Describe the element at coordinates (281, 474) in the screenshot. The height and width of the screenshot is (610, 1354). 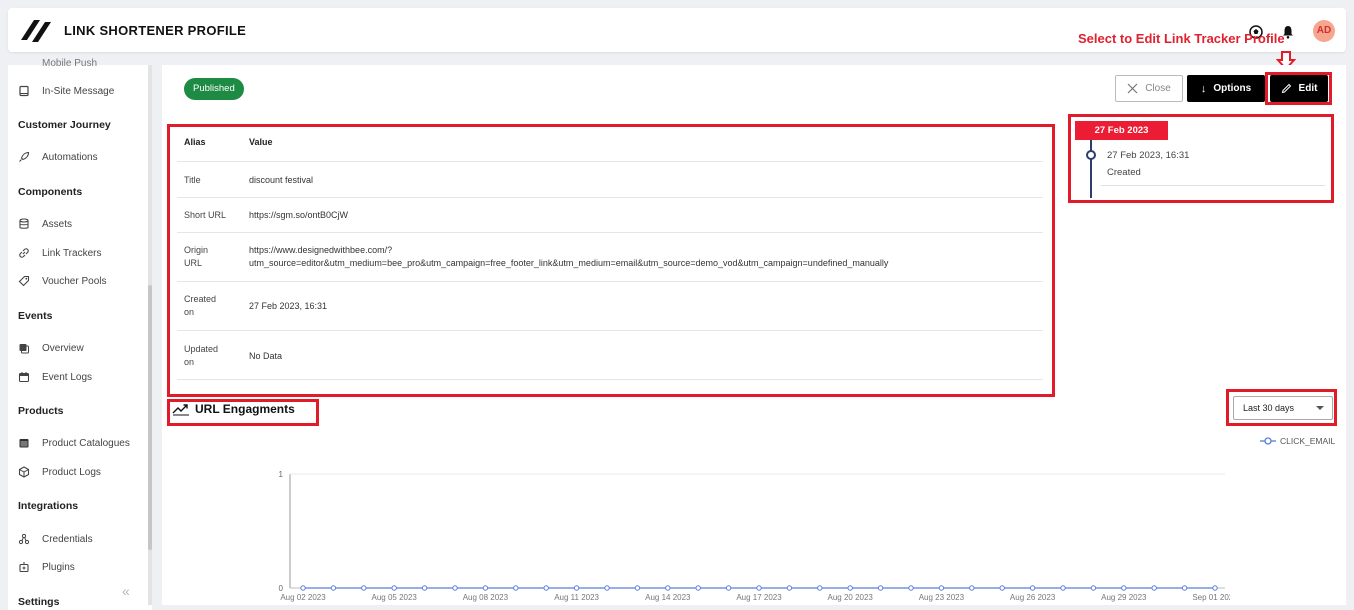
I see `y-tick-label: 1` at that location.